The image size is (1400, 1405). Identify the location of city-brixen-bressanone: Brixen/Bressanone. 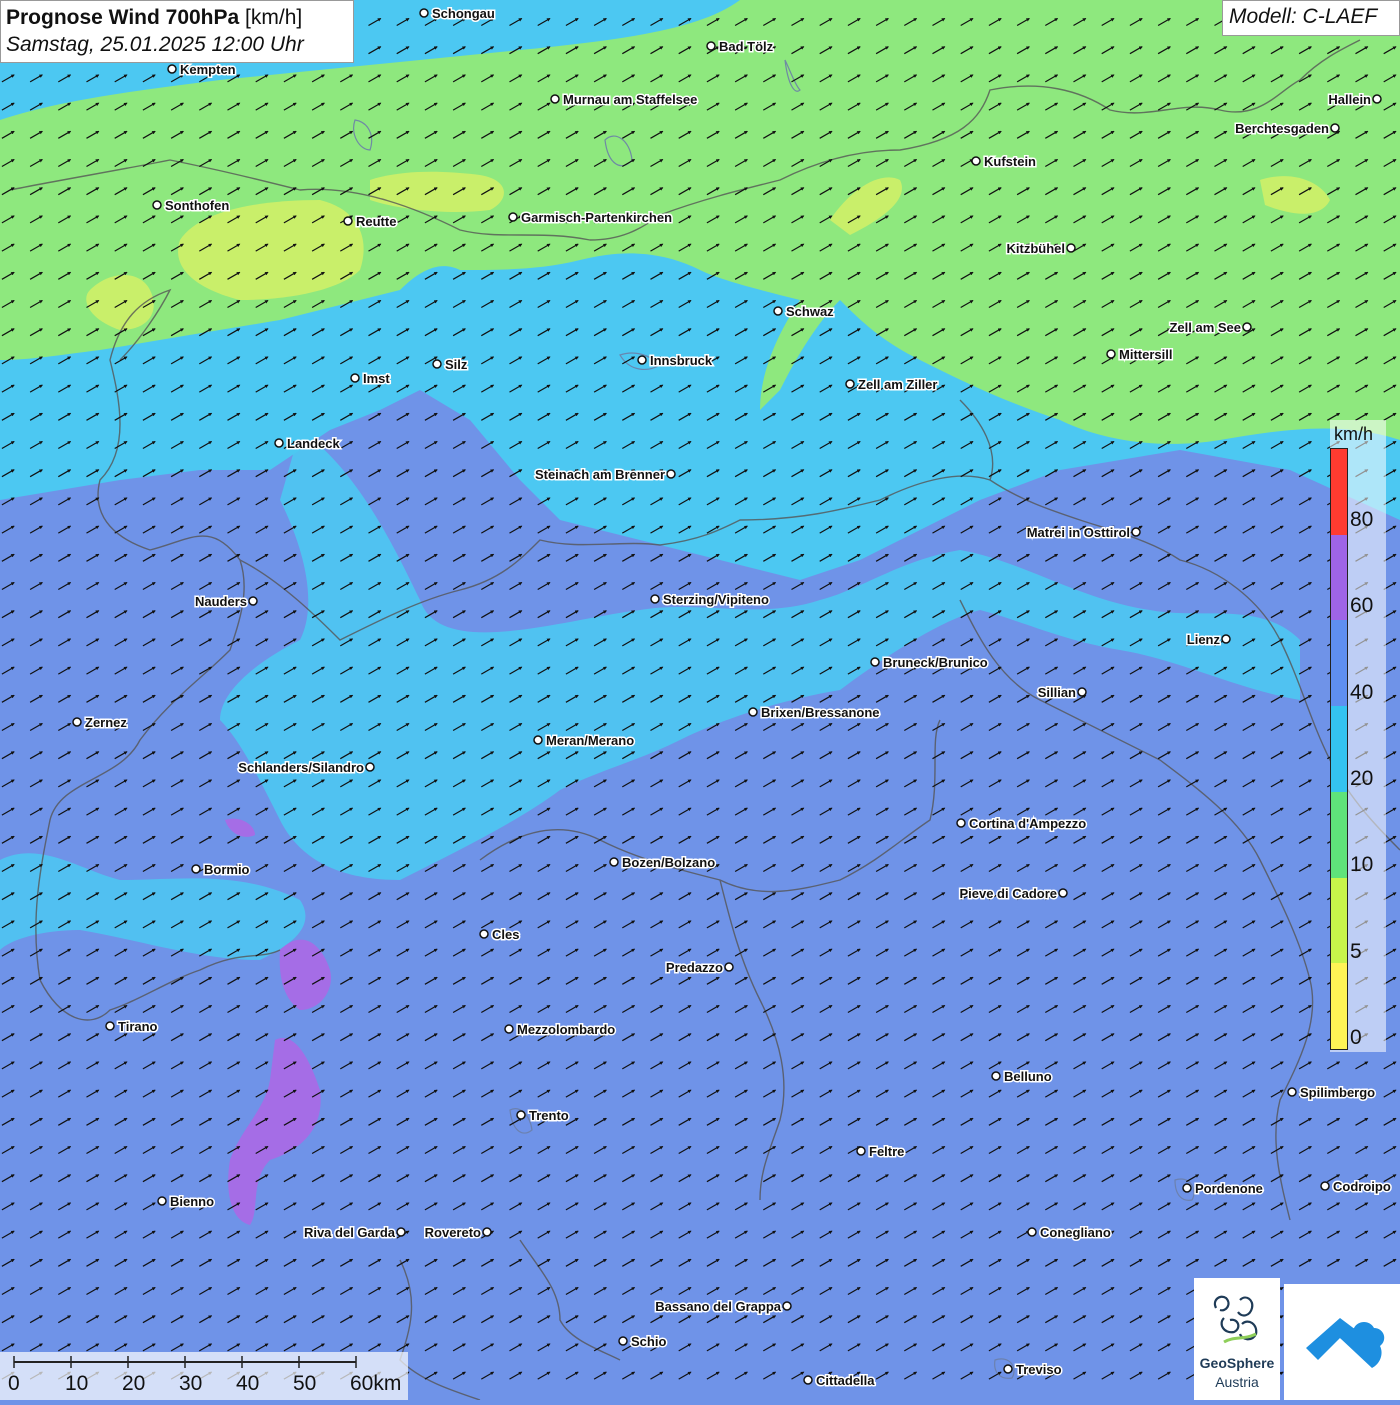
(814, 713).